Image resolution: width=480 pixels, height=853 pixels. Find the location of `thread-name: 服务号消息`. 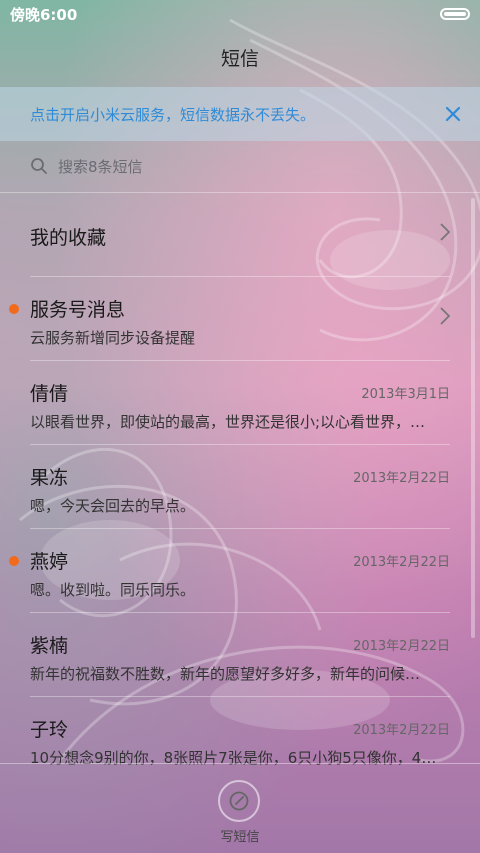

thread-name: 服务号消息 is located at coordinates (78, 310).